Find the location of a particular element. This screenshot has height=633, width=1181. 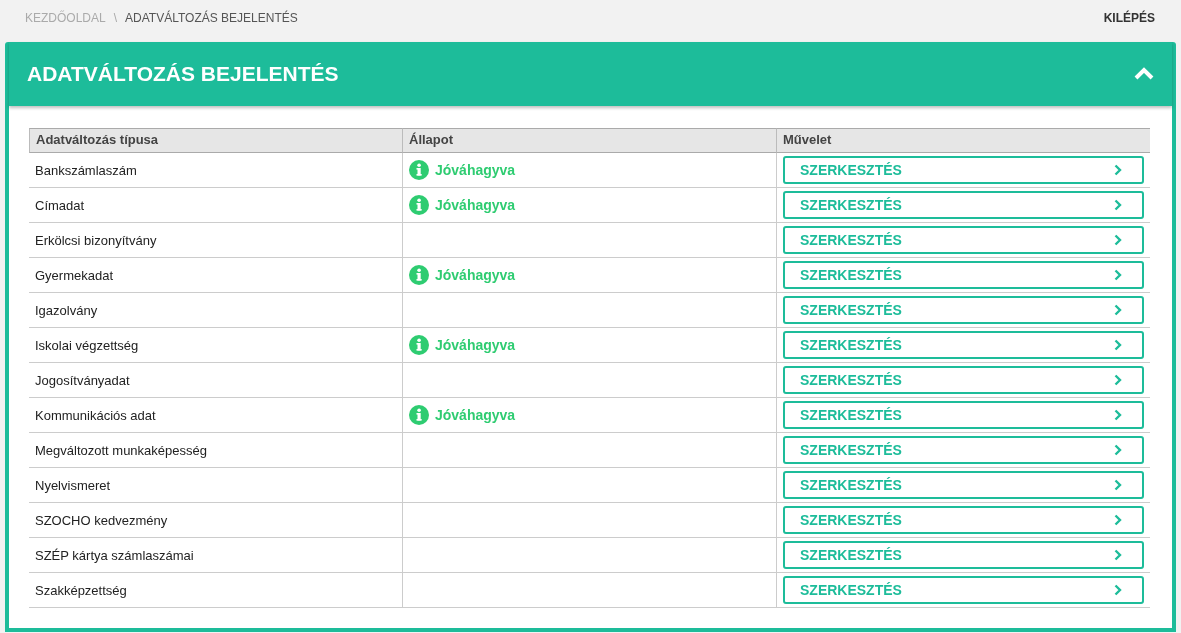

breadcrumb-link: KEZDŐOLDAL is located at coordinates (65, 18).